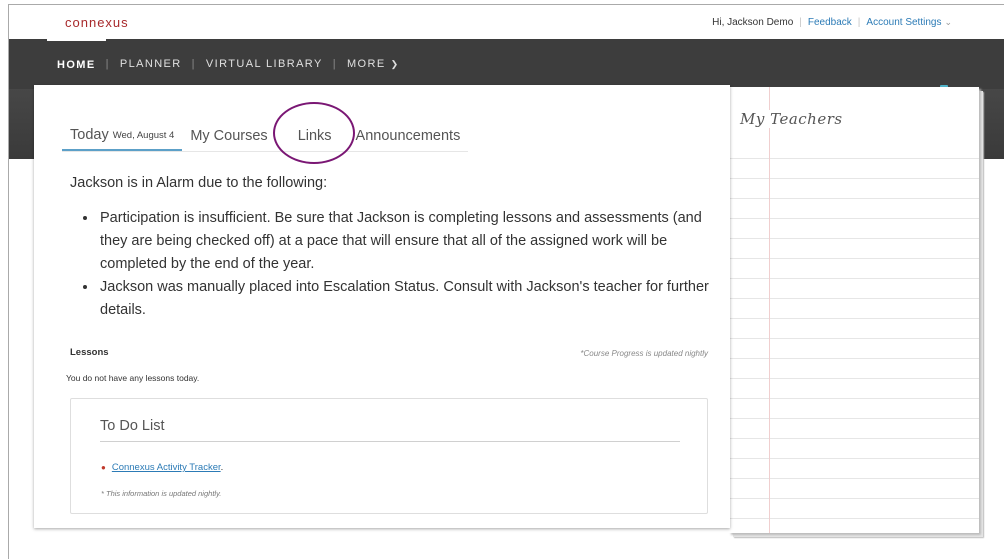 This screenshot has width=1006, height=559. What do you see at coordinates (753, 22) in the screenshot?
I see `greeting-text: Hi, Jackson Demo` at bounding box center [753, 22].